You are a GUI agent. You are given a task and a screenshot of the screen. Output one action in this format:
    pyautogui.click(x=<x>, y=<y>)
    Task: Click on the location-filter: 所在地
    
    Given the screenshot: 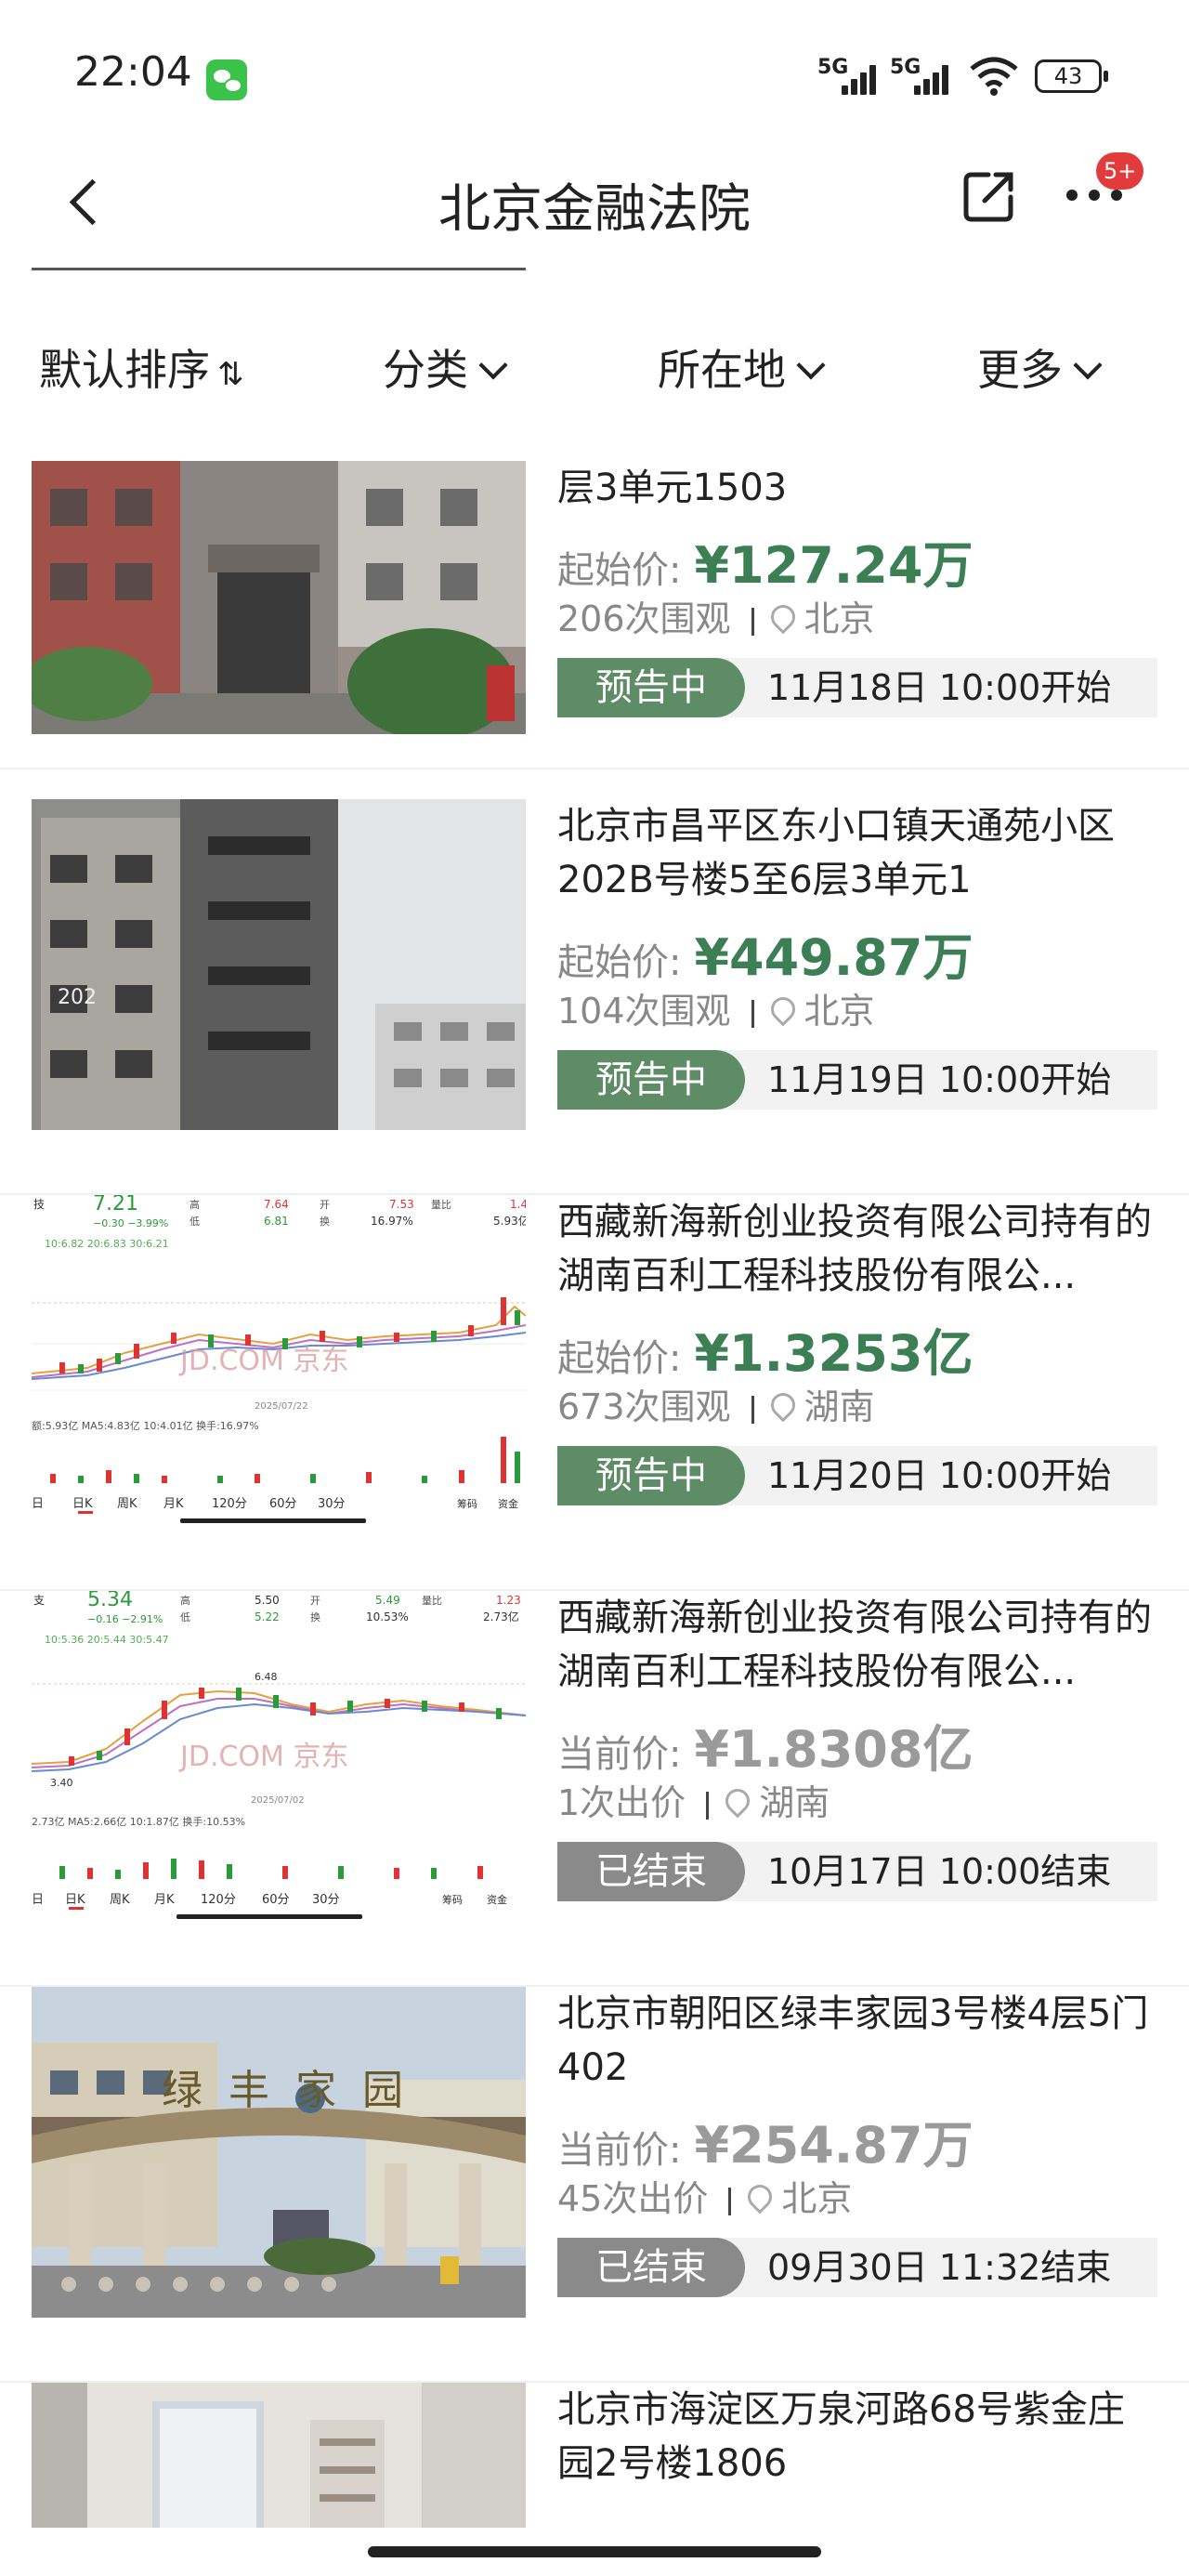 What is the action you would take?
    pyautogui.click(x=742, y=367)
    